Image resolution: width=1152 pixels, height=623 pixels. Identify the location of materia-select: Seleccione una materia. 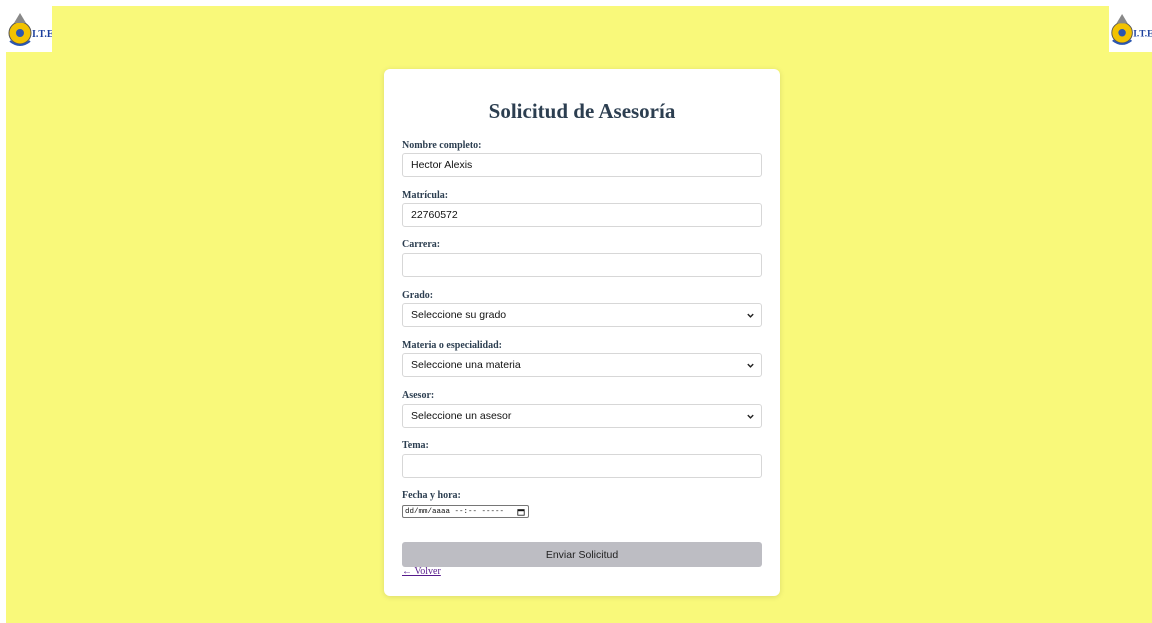
(582, 365).